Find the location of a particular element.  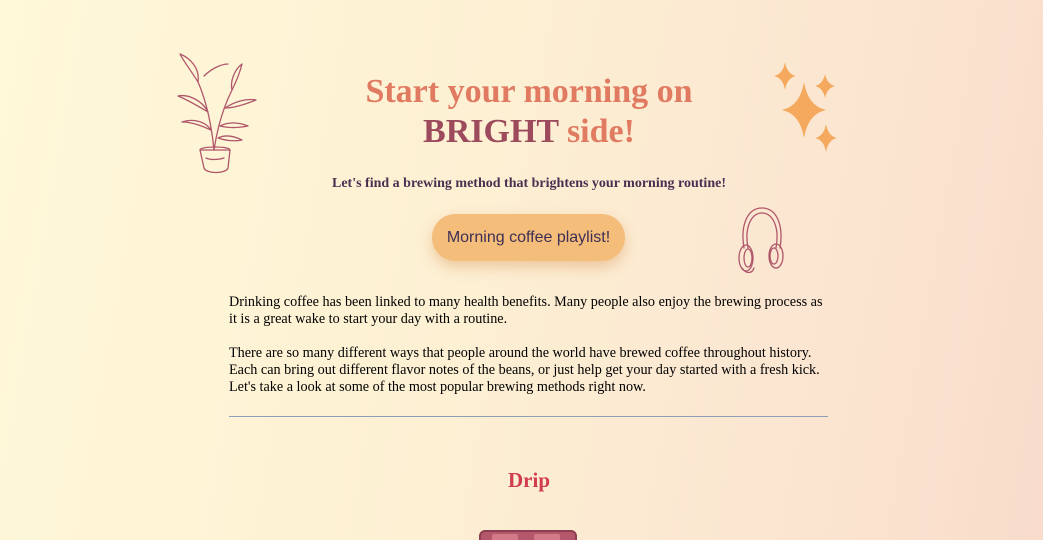

headphones-icon is located at coordinates (761, 240).